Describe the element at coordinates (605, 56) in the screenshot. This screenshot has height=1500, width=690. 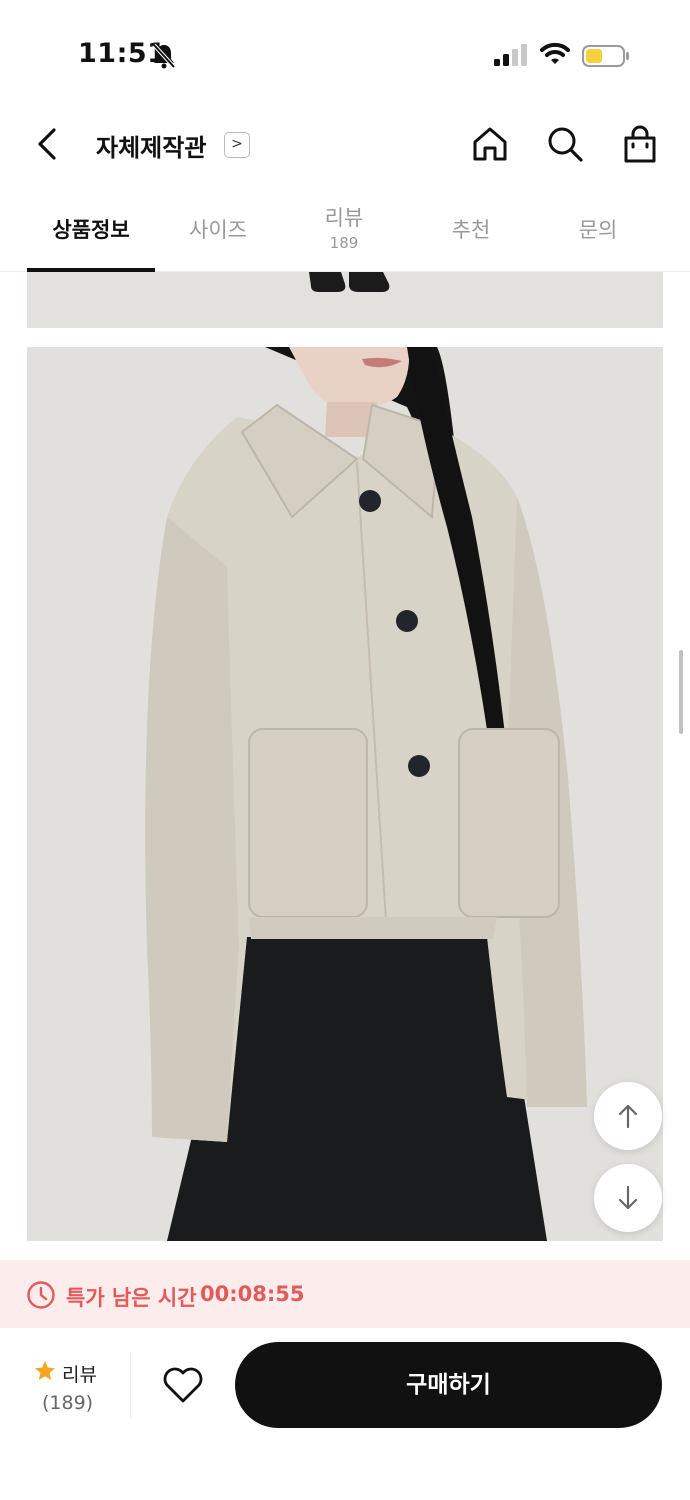
I see `battery-icon` at that location.